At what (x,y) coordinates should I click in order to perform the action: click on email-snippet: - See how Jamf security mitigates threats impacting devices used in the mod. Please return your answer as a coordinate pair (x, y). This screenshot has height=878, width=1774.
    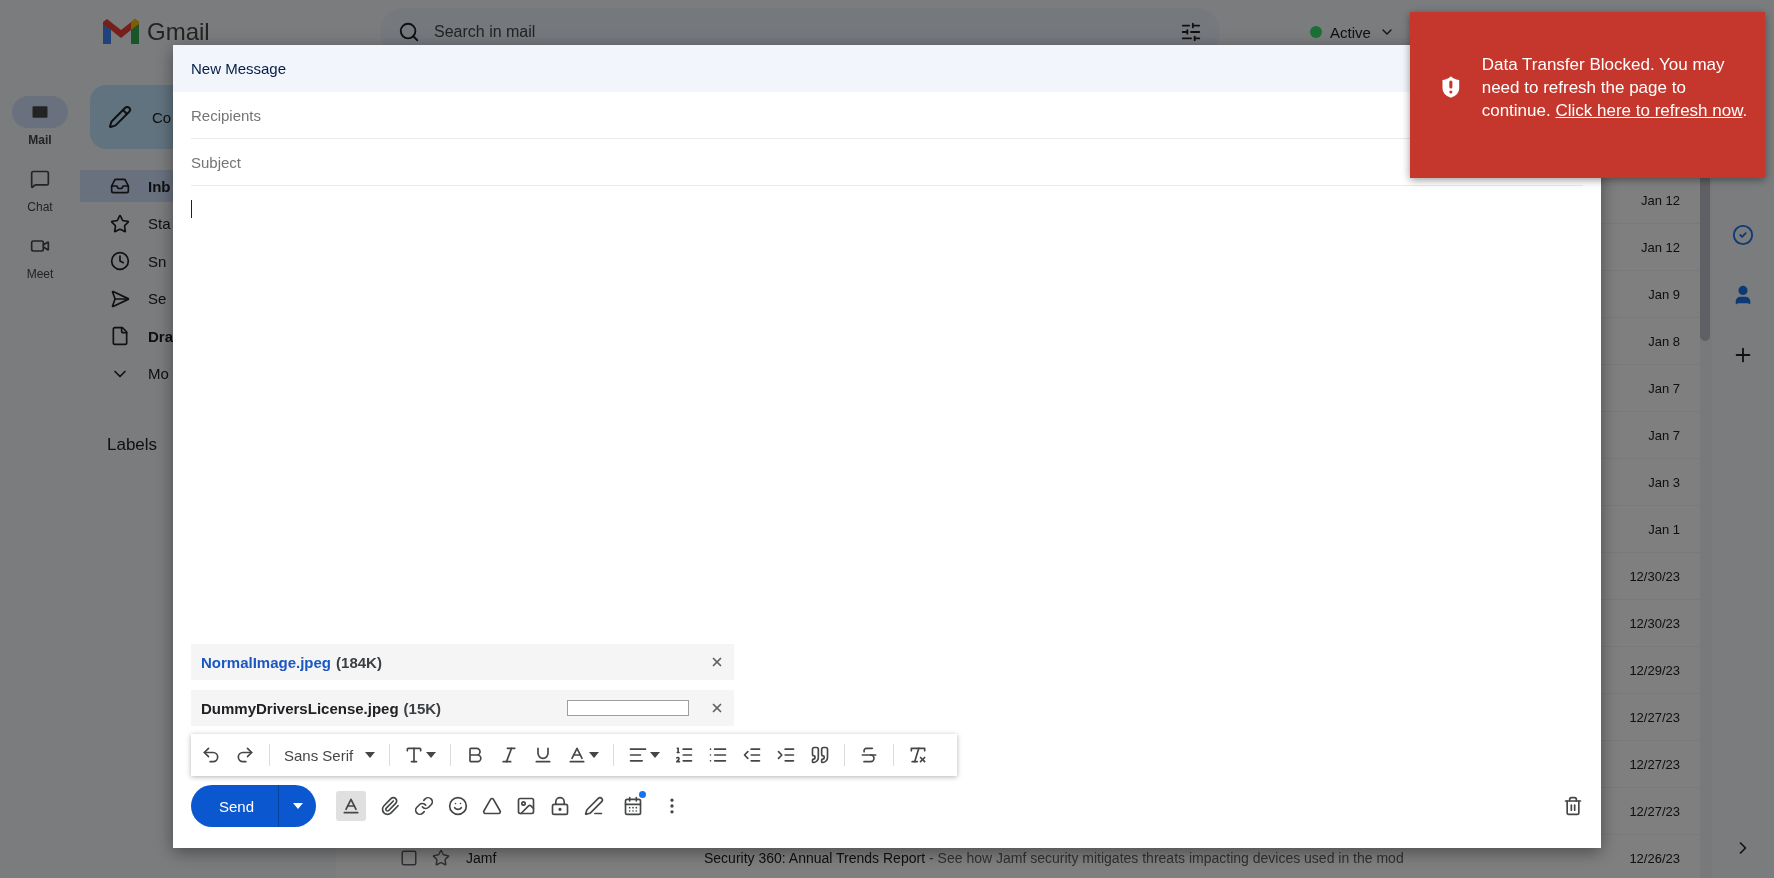
    Looking at the image, I should click on (1166, 858).